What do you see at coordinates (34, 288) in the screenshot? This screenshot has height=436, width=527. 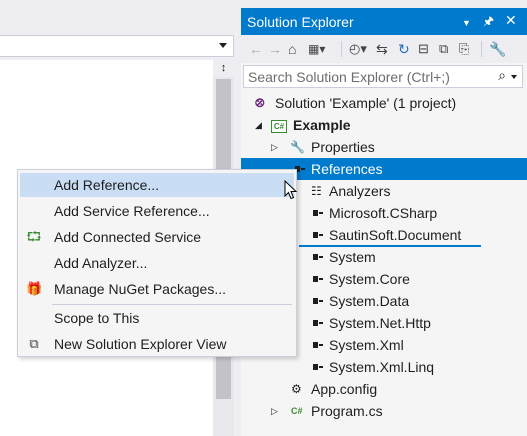 I see `nuget-icon: 🎁` at bounding box center [34, 288].